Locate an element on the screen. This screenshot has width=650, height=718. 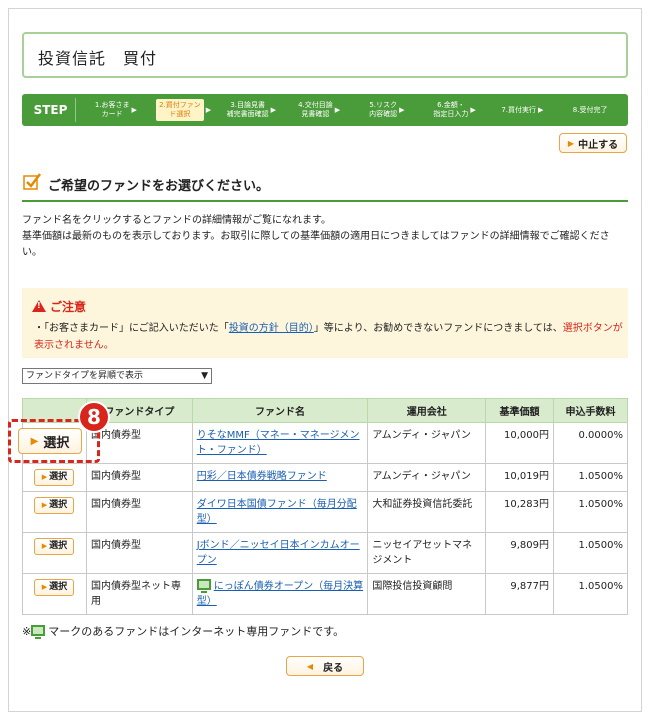
checkbox-check-icon is located at coordinates (32, 181).